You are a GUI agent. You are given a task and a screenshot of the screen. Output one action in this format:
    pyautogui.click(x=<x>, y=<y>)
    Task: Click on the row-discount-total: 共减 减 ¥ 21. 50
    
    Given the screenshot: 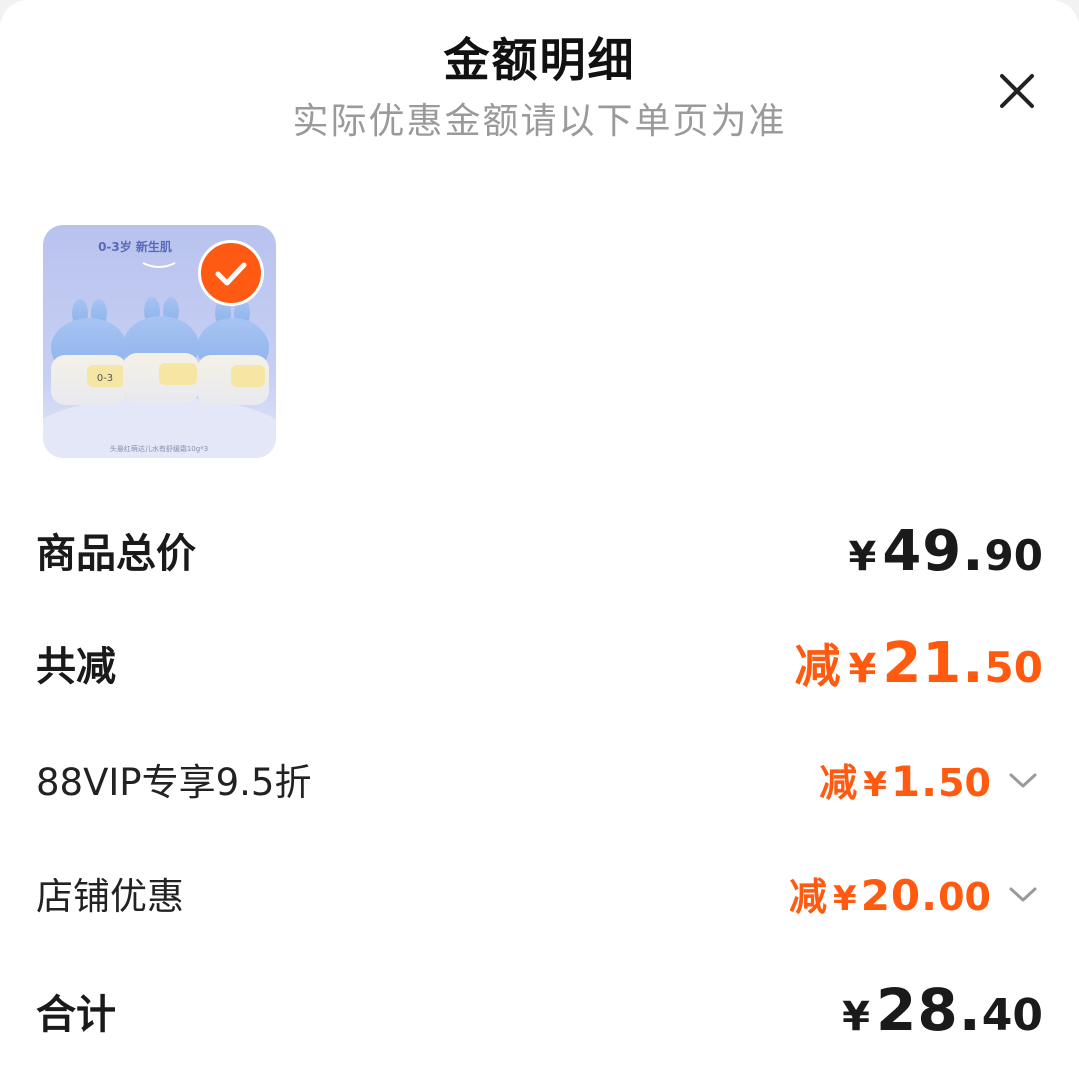 What is the action you would take?
    pyautogui.click(x=539, y=663)
    